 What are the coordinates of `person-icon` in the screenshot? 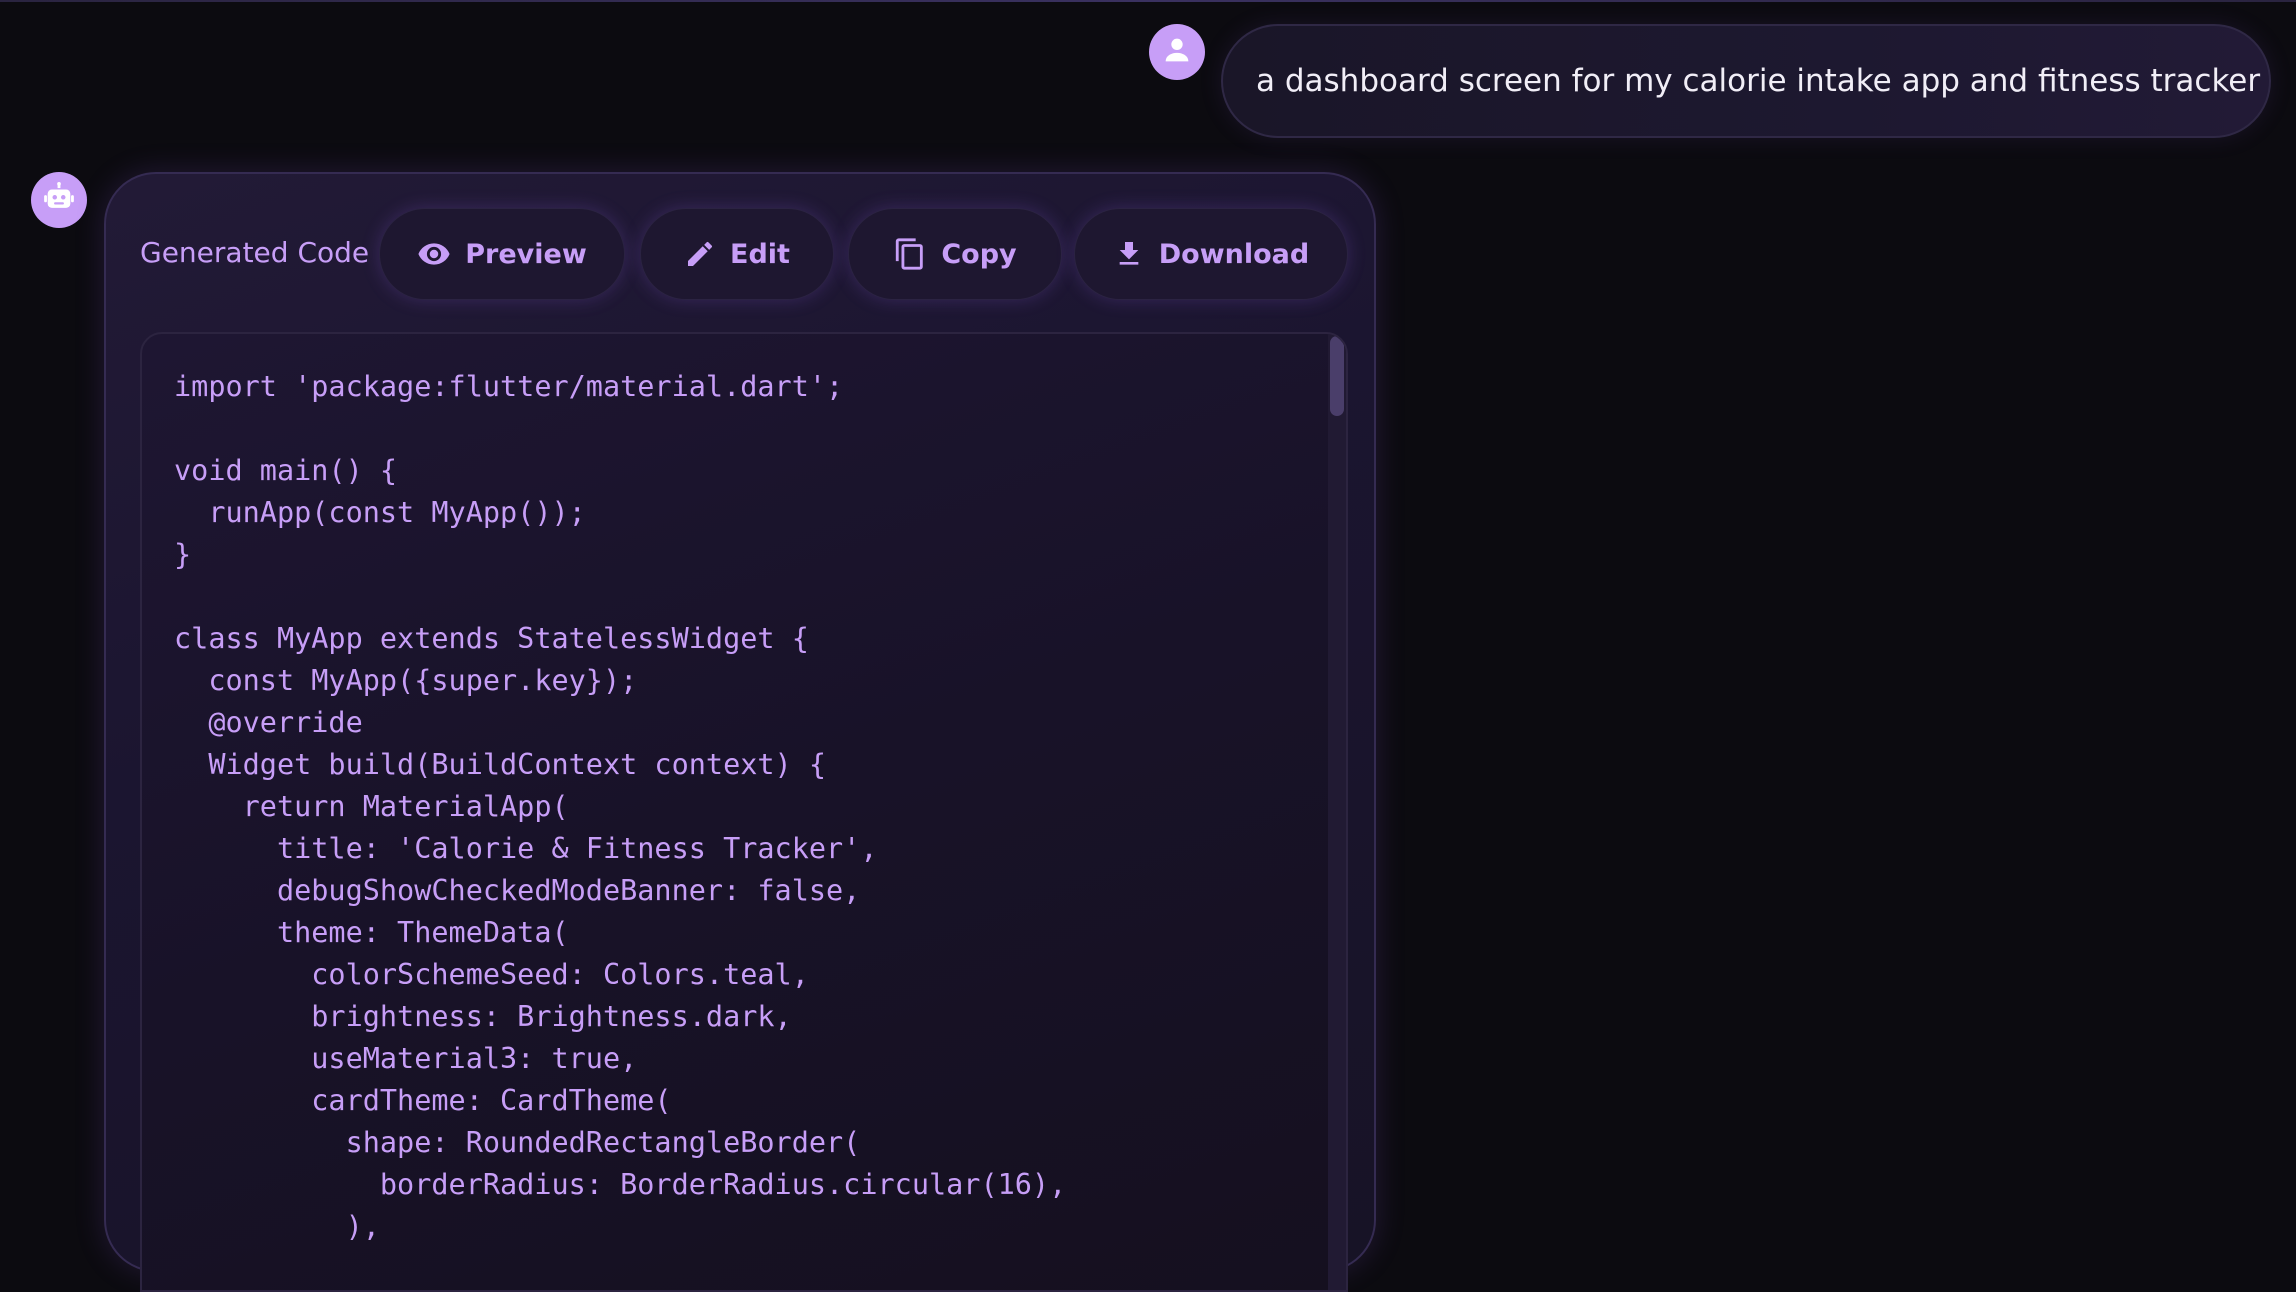 It's located at (1177, 52).